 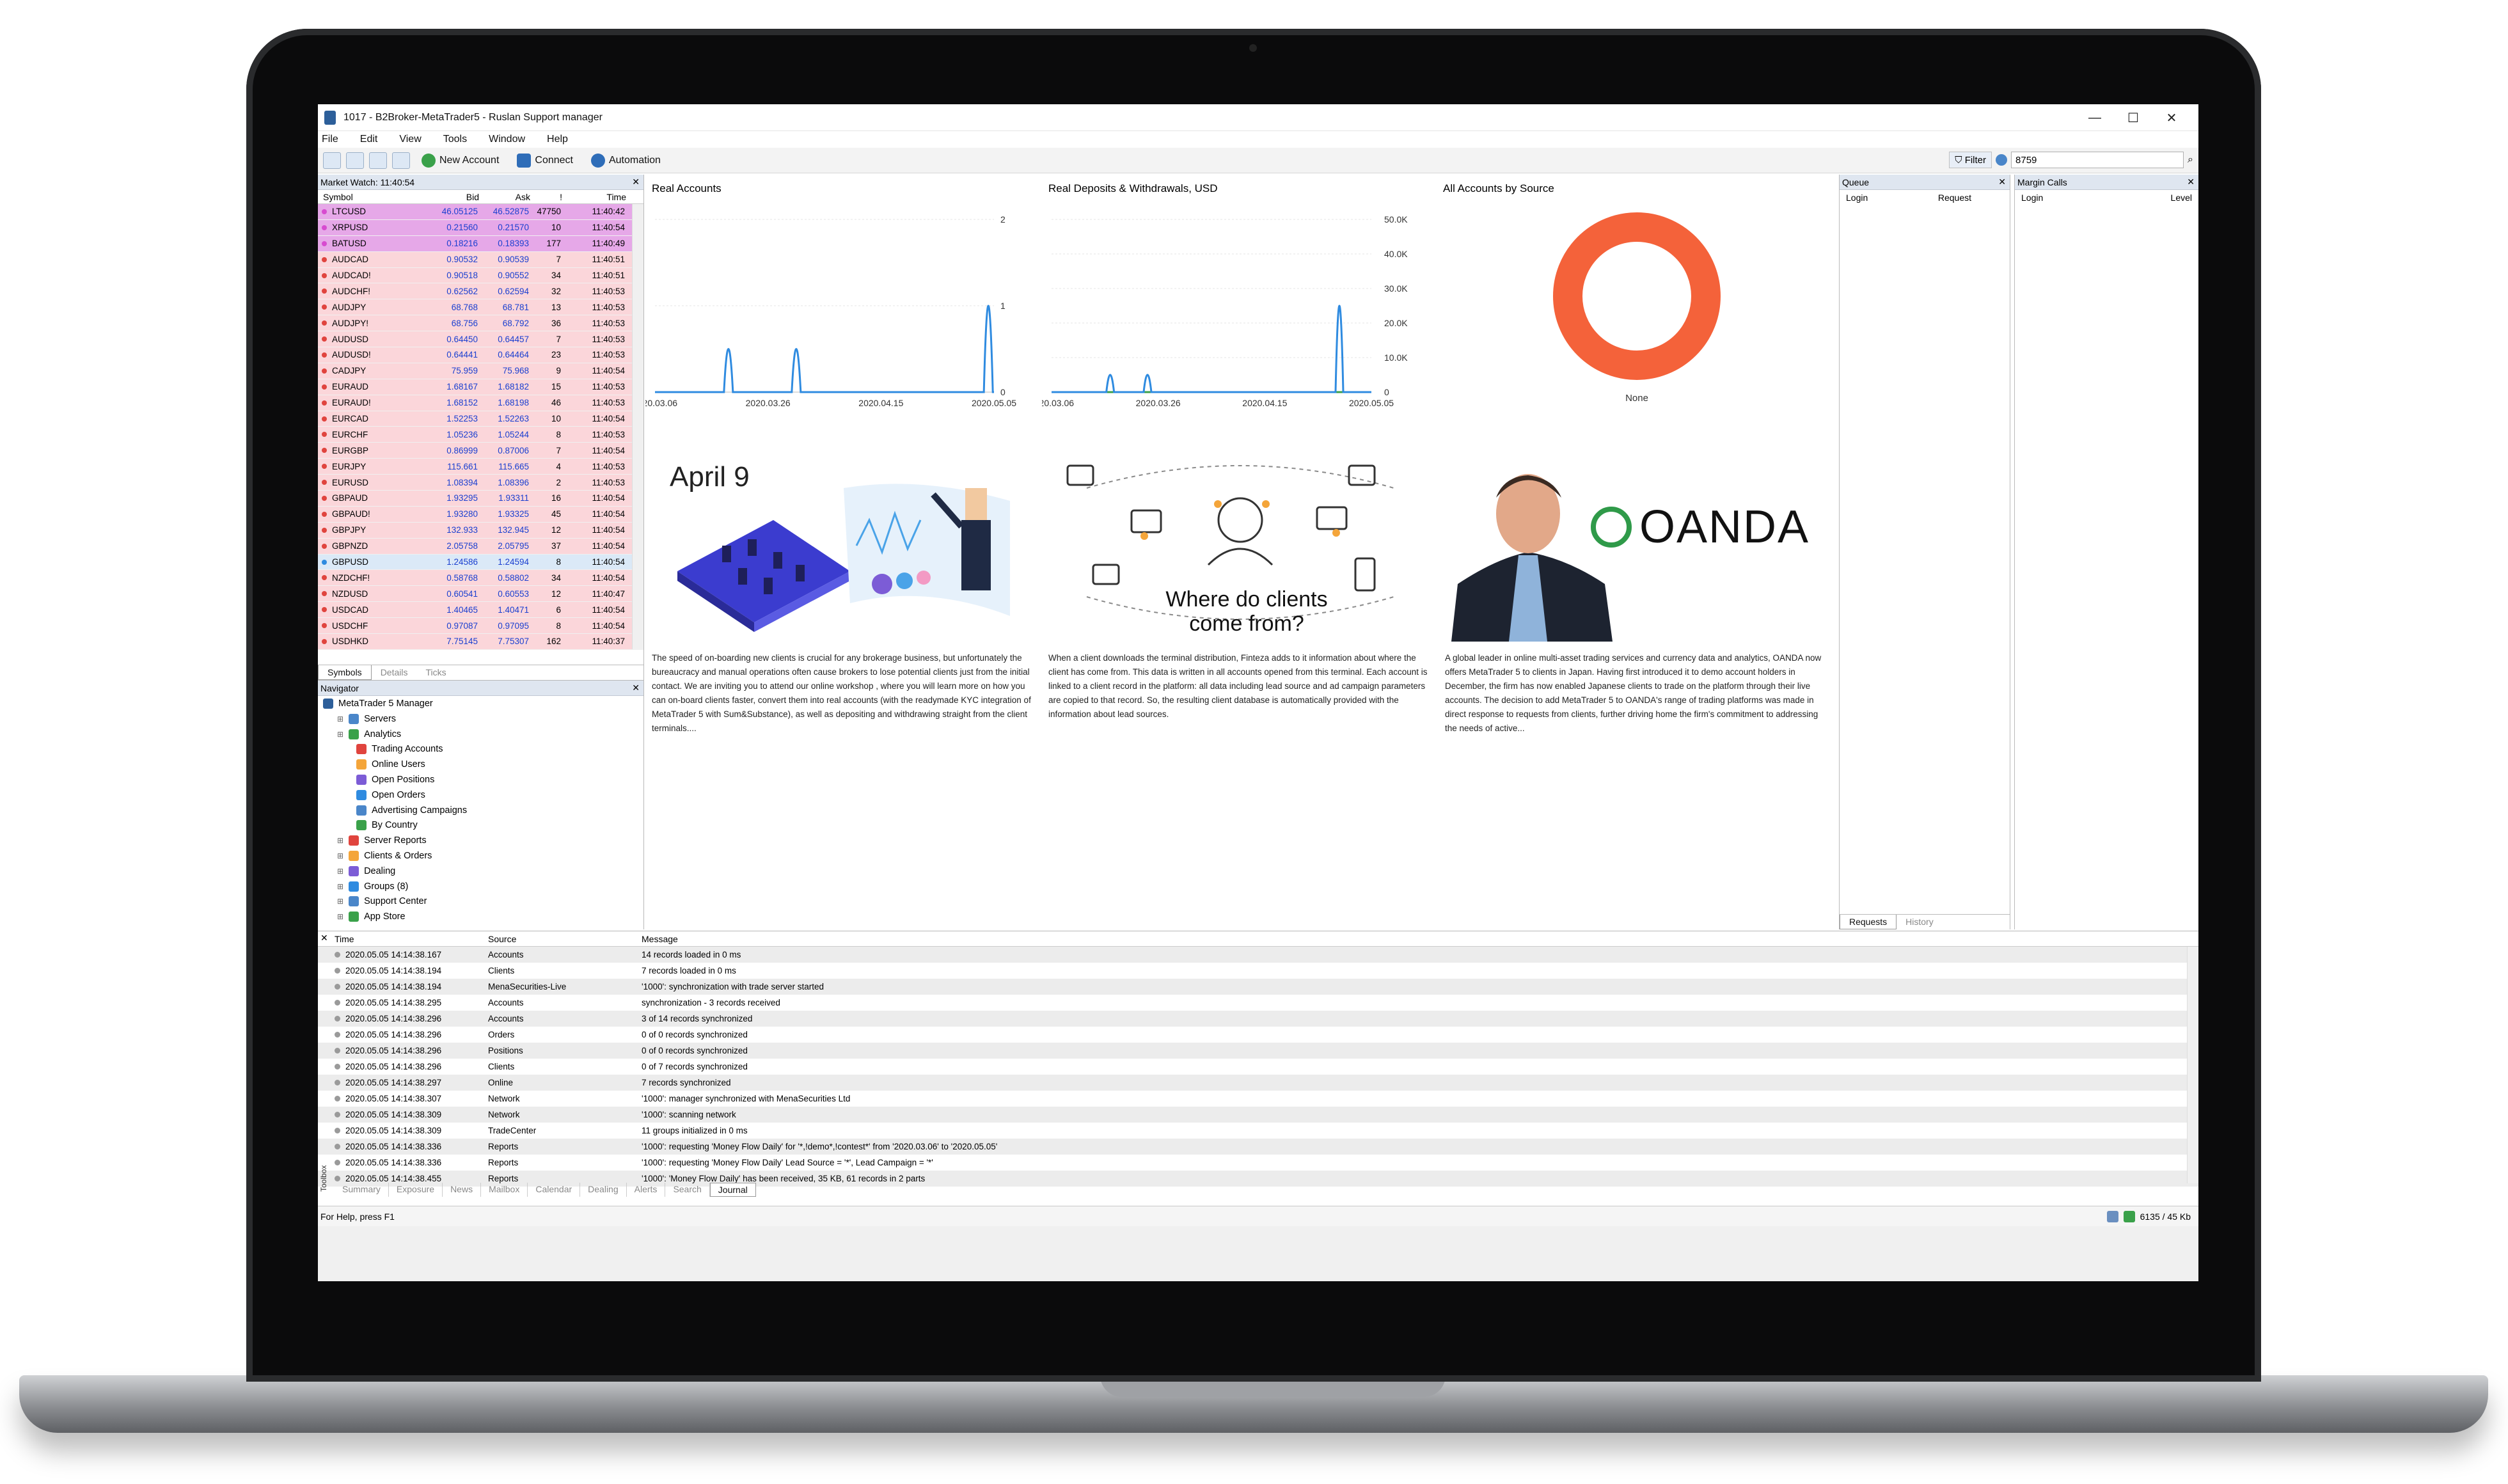 What do you see at coordinates (481, 594) in the screenshot?
I see `market-watch-row: NZDUSD 0.60541 0.60553 12 11:40:47` at bounding box center [481, 594].